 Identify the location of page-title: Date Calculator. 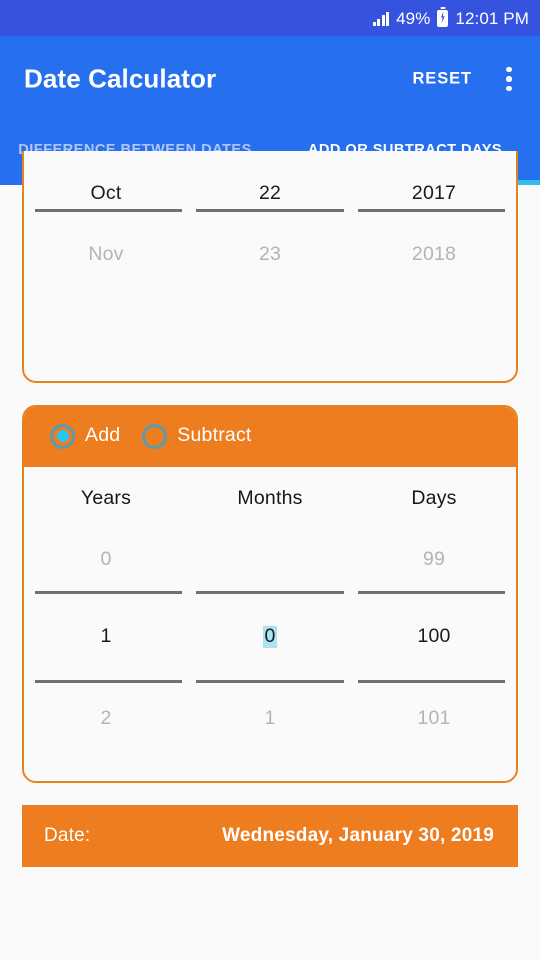
(120, 78).